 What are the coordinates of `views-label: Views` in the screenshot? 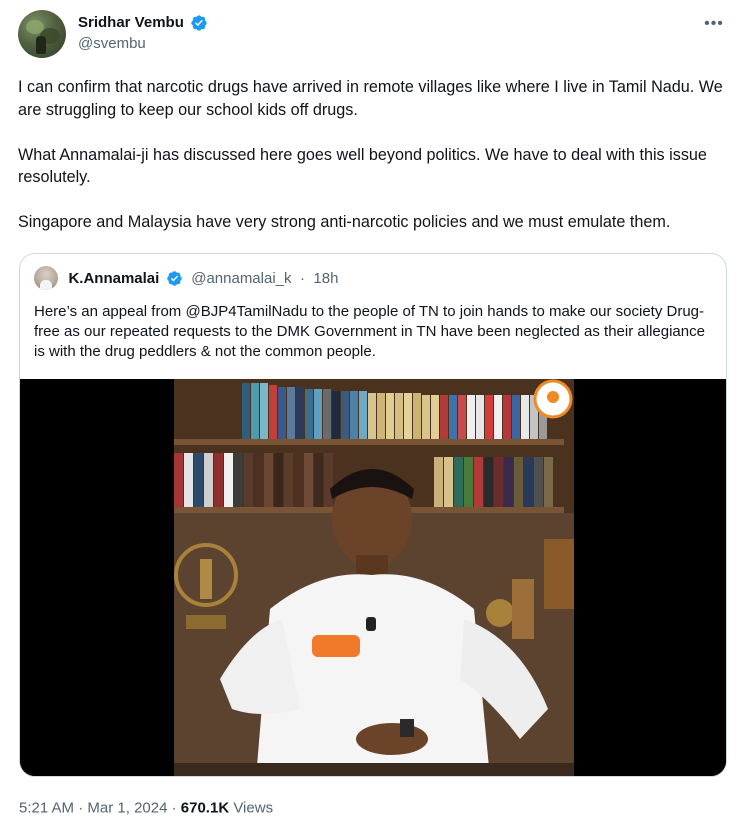 It's located at (253, 808).